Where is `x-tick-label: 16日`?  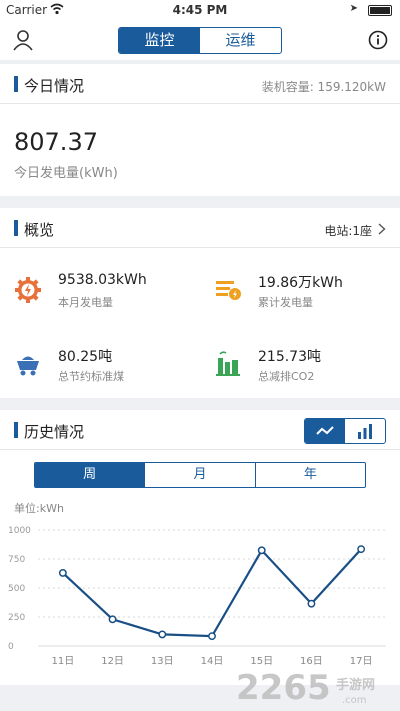 x-tick-label: 16日 is located at coordinates (311, 661).